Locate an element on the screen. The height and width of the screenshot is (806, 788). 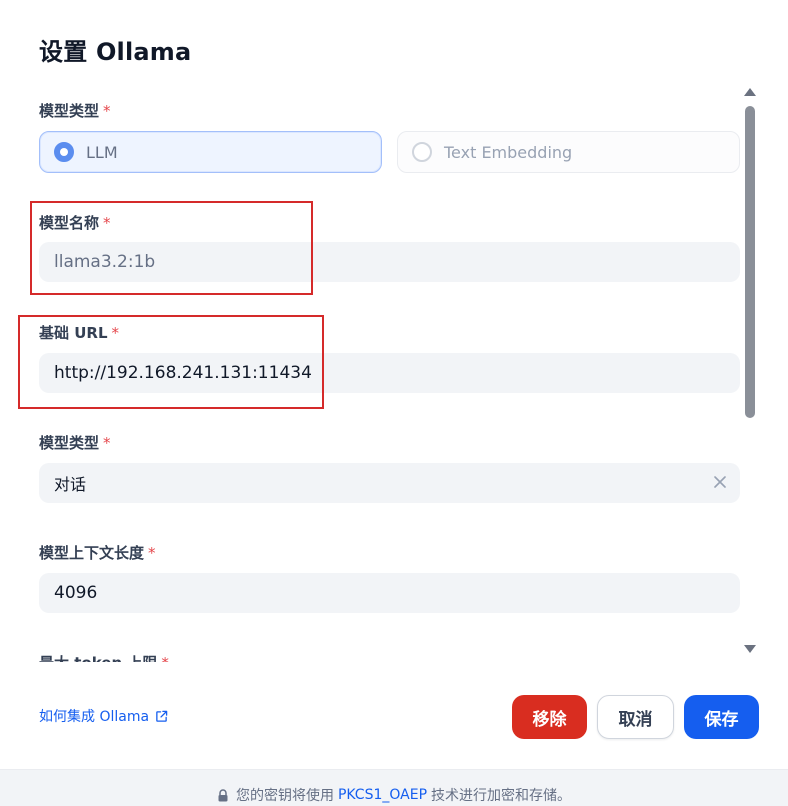
max-tokens-label-text: 最大 token 上限 is located at coordinates (98, 658).